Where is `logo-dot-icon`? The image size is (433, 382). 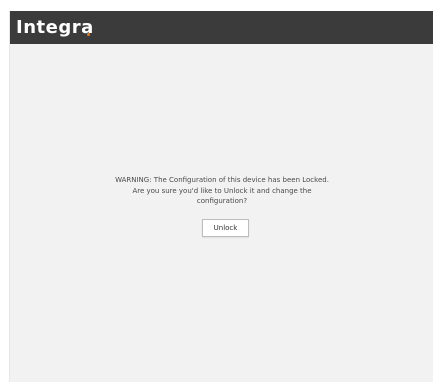 logo-dot-icon is located at coordinates (88, 34).